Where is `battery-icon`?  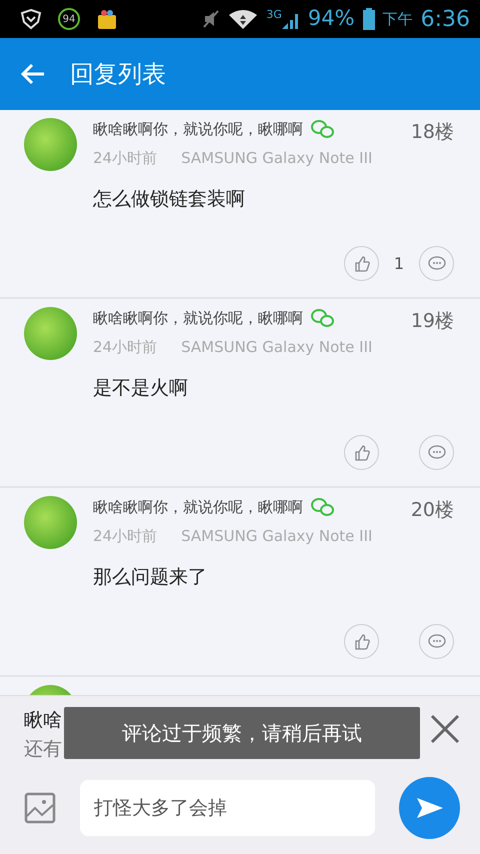 battery-icon is located at coordinates (368, 19).